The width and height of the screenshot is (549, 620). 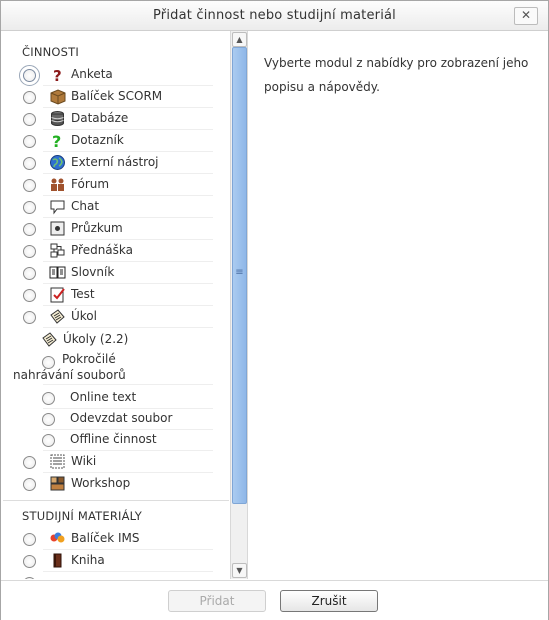 What do you see at coordinates (57, 483) in the screenshot?
I see `workshop-icon` at bounding box center [57, 483].